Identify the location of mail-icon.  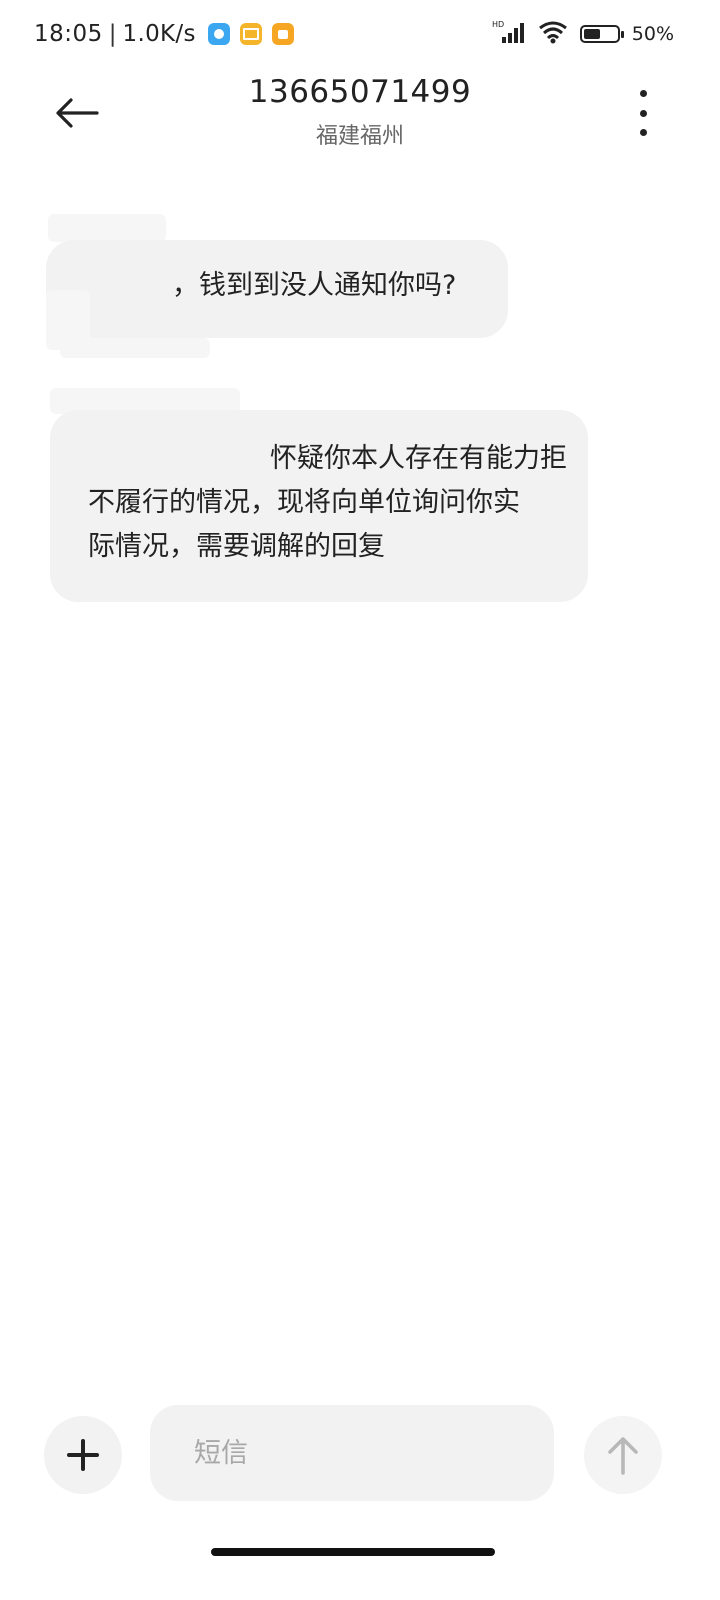
(250, 34).